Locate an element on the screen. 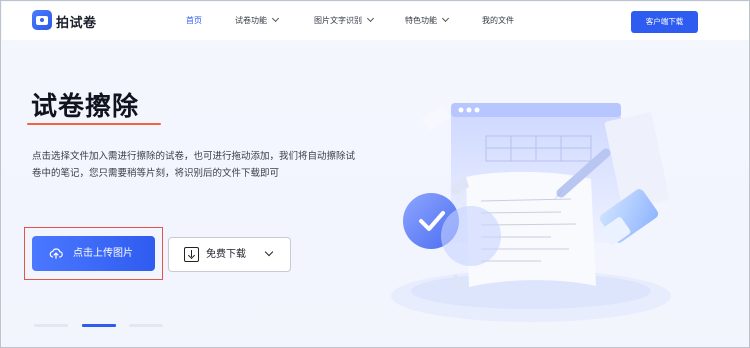 Image resolution: width=750 pixels, height=348 pixels. free-download-button: 免费下载 is located at coordinates (229, 254).